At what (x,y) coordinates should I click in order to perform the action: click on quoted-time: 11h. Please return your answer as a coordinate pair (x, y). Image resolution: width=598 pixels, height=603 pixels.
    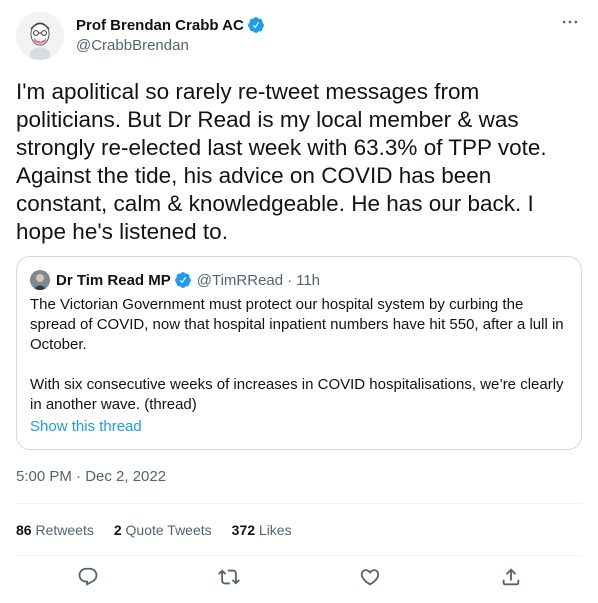
    Looking at the image, I should click on (308, 280).